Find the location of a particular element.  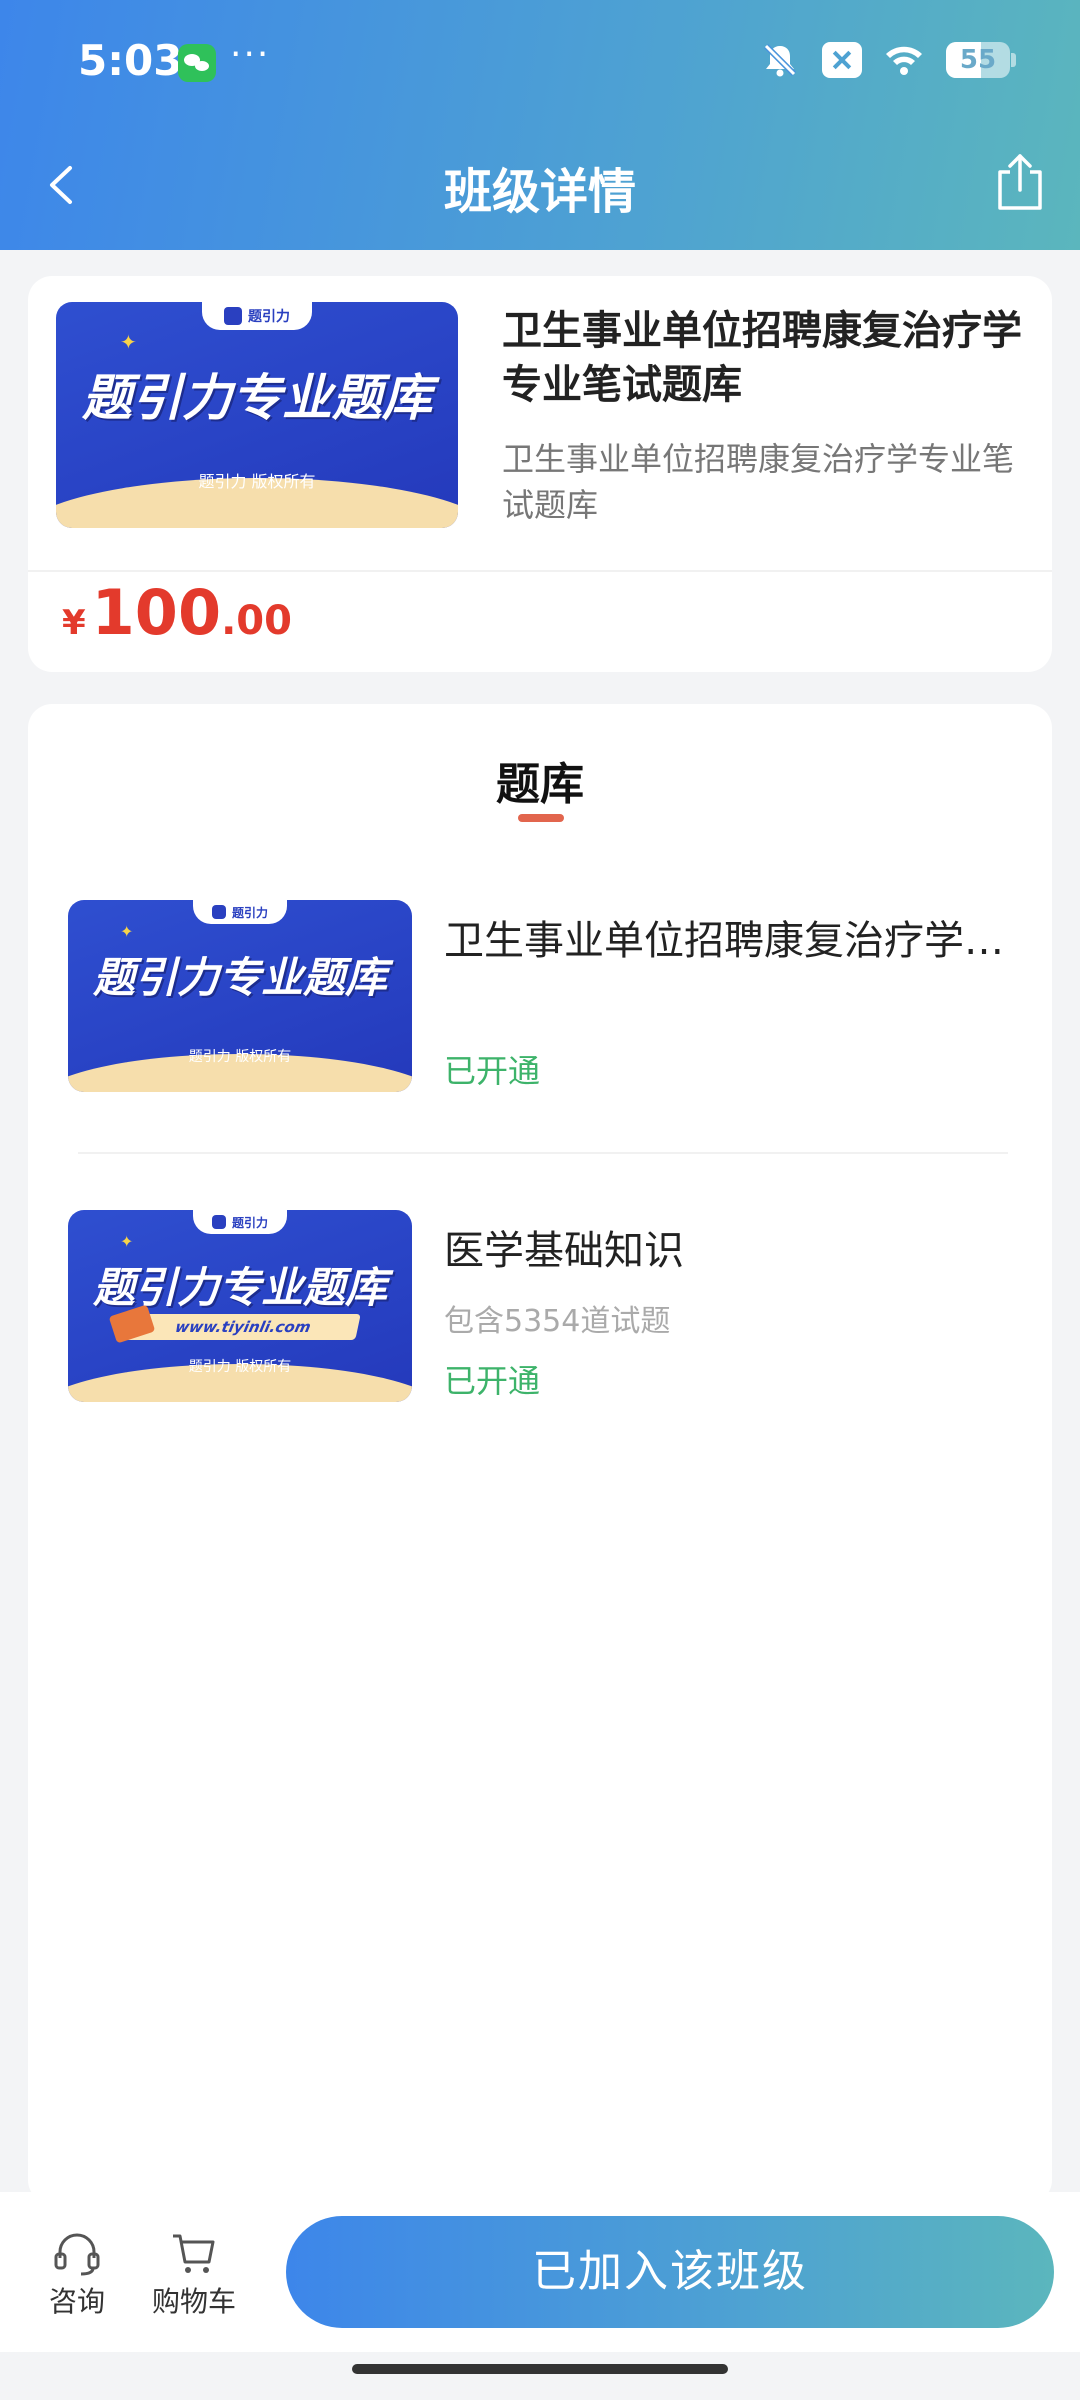

product-cover-image: 题引力 ✦ 题引力专业题库 题引力 版权所有 is located at coordinates (257, 415).